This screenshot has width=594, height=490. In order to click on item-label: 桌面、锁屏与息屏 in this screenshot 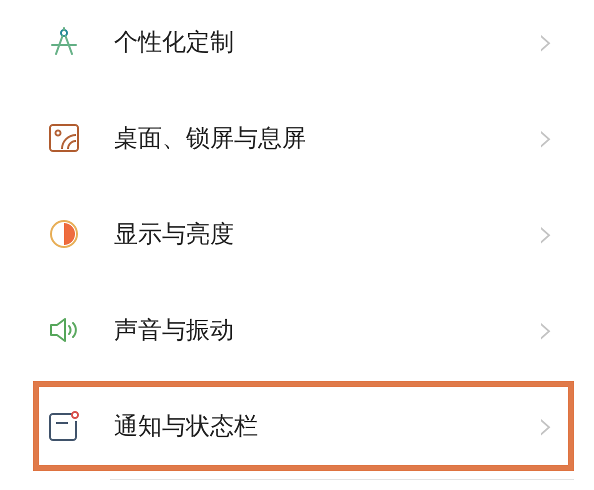, I will do `click(210, 138)`.